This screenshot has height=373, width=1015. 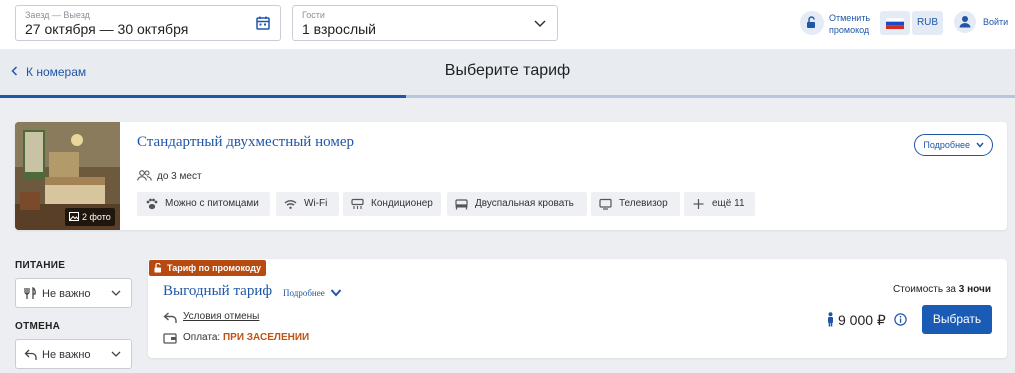 What do you see at coordinates (850, 18) in the screenshot?
I see `cancel-promo-line1: Отменить` at bounding box center [850, 18].